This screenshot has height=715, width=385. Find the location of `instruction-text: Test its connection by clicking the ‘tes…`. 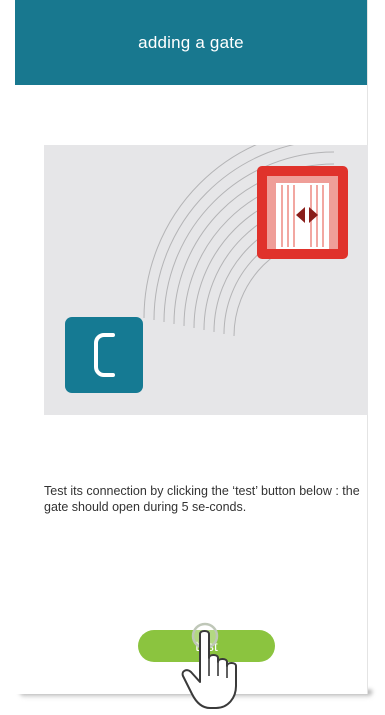

instruction-text: Test its connection by clicking the ‘tes… is located at coordinates (202, 498).